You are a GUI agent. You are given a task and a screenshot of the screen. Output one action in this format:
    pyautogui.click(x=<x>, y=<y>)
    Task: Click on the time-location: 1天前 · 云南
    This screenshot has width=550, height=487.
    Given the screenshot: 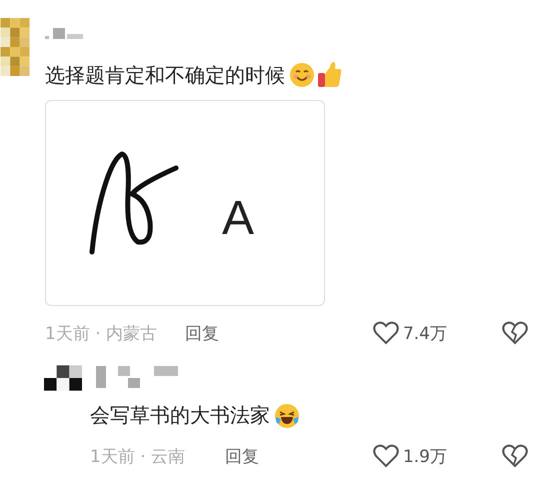 What is the action you would take?
    pyautogui.click(x=138, y=457)
    